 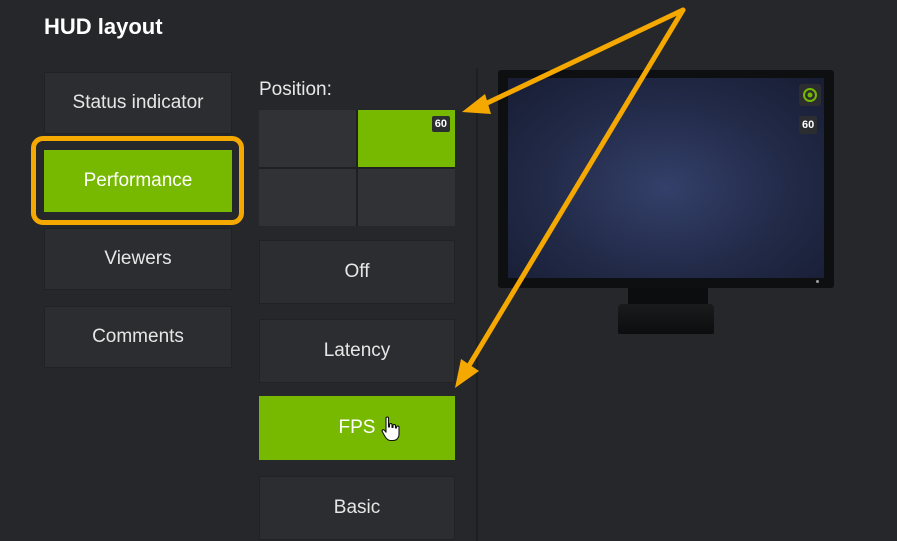 I want to click on mode-latency-button: Latency, so click(x=357, y=351).